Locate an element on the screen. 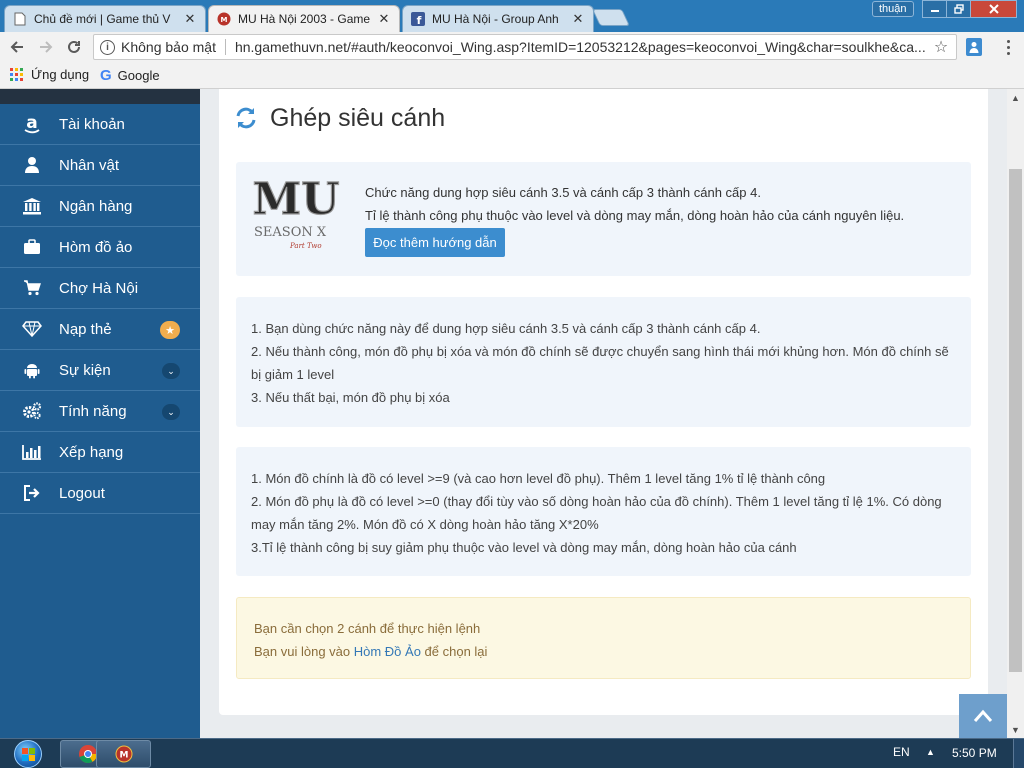  mu-favicon: M is located at coordinates (224, 19).